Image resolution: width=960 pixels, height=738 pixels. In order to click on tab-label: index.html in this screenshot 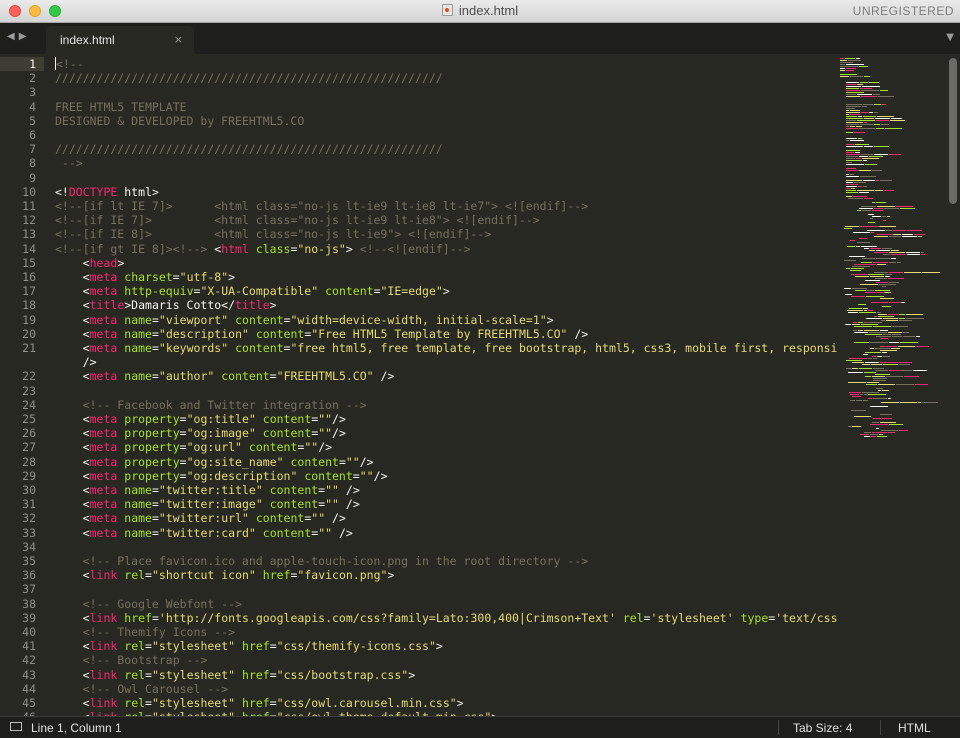, I will do `click(87, 40)`.